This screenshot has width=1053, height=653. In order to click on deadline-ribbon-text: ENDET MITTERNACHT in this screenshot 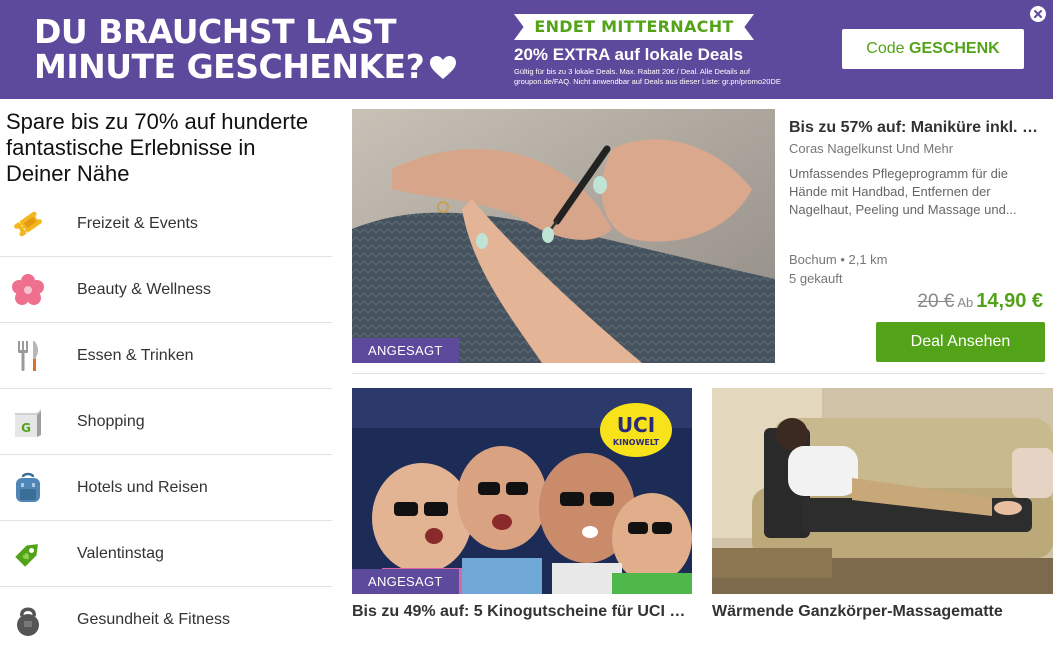, I will do `click(634, 26)`.